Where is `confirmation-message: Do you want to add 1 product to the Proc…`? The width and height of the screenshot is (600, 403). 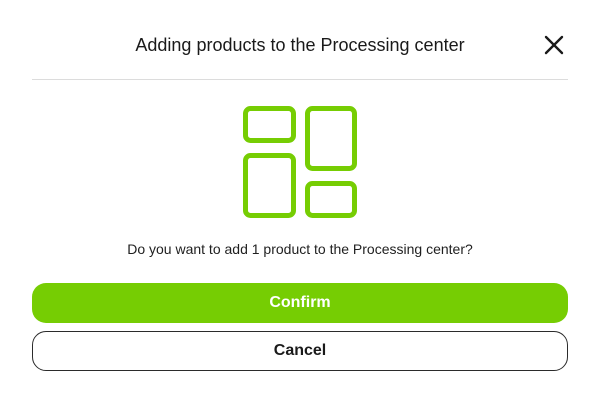 confirmation-message: Do you want to add 1 product to the Proc… is located at coordinates (300, 249).